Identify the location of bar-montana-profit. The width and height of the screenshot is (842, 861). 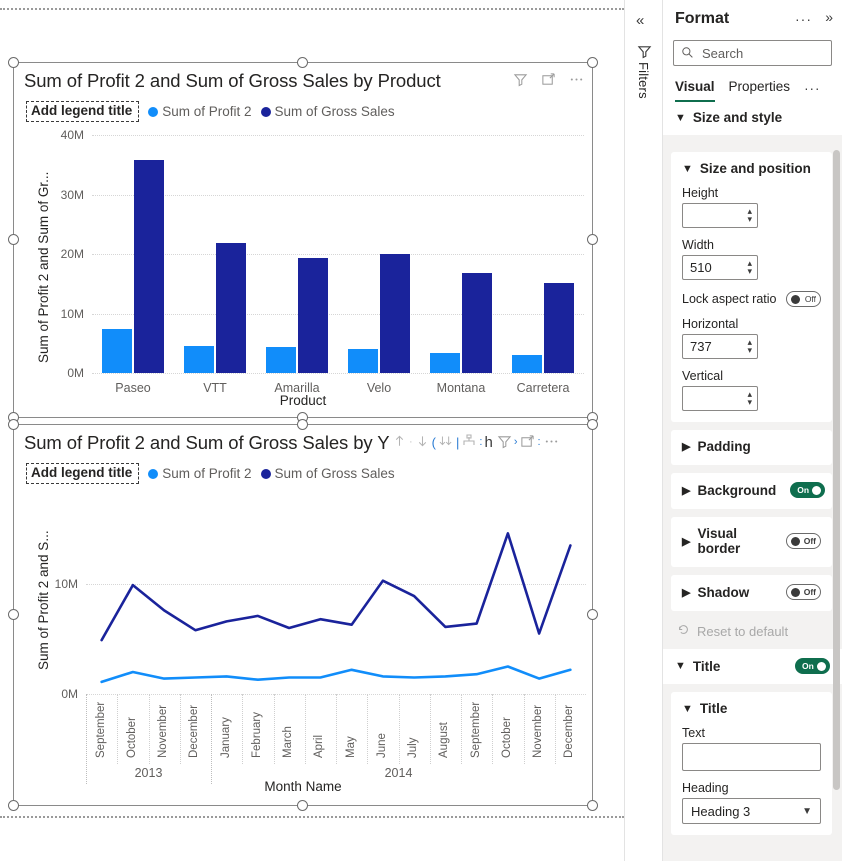
(445, 363).